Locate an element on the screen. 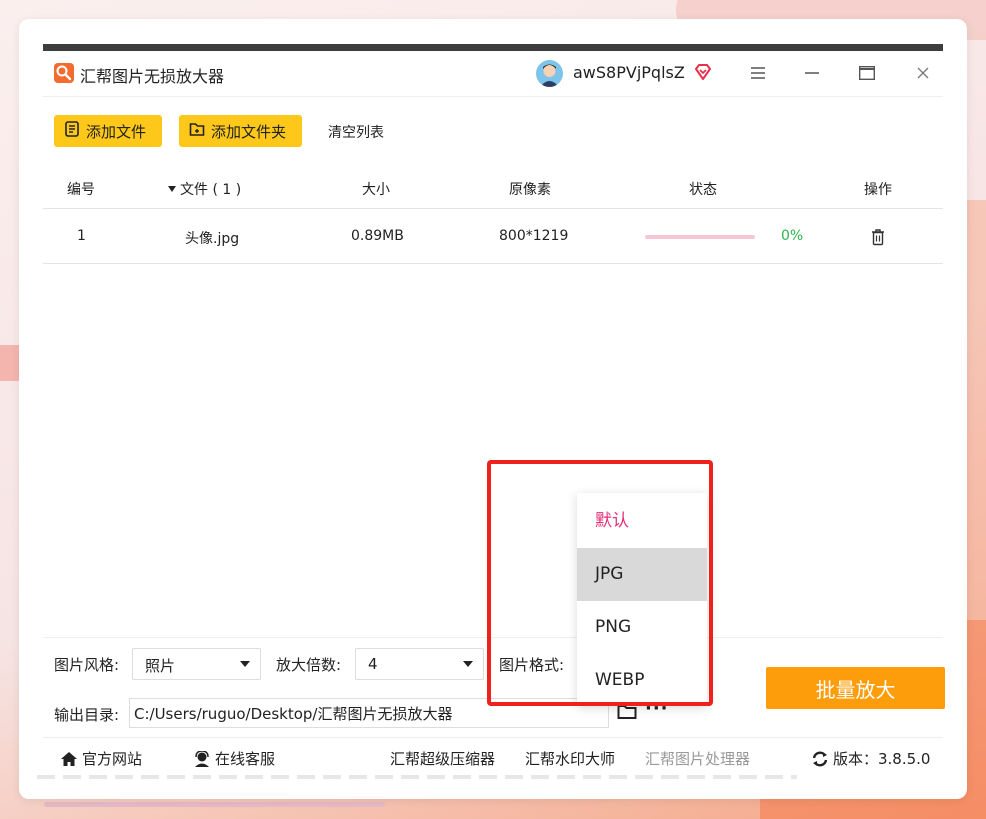  refresh-icon is located at coordinates (820, 758).